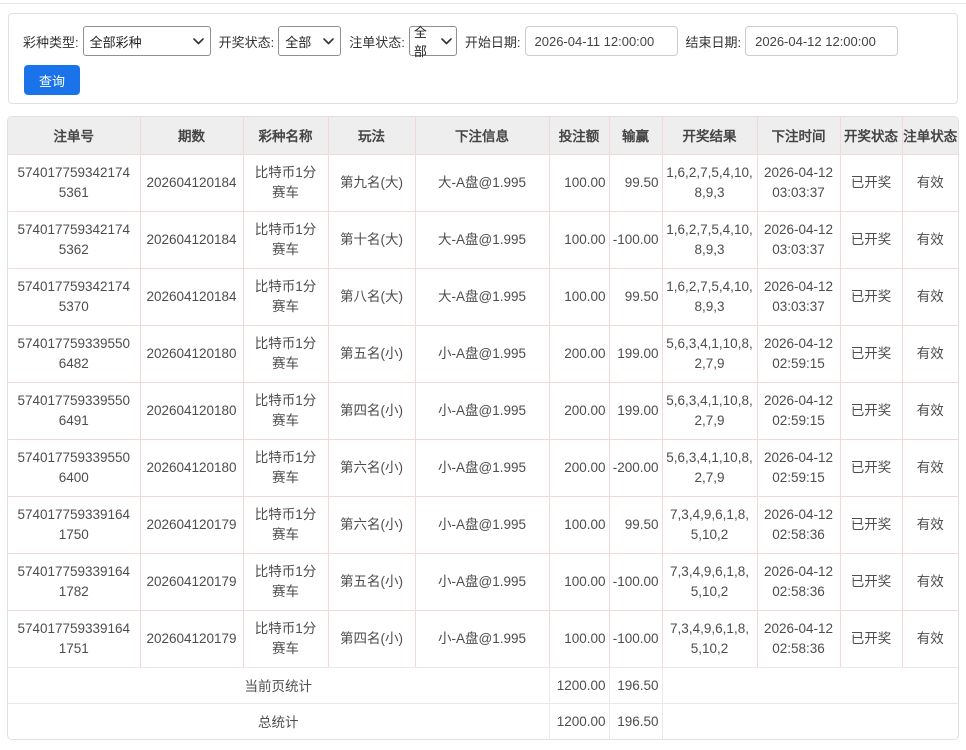 Image resolution: width=966 pixels, height=750 pixels. I want to click on order-status-select: 全部, so click(432, 42).